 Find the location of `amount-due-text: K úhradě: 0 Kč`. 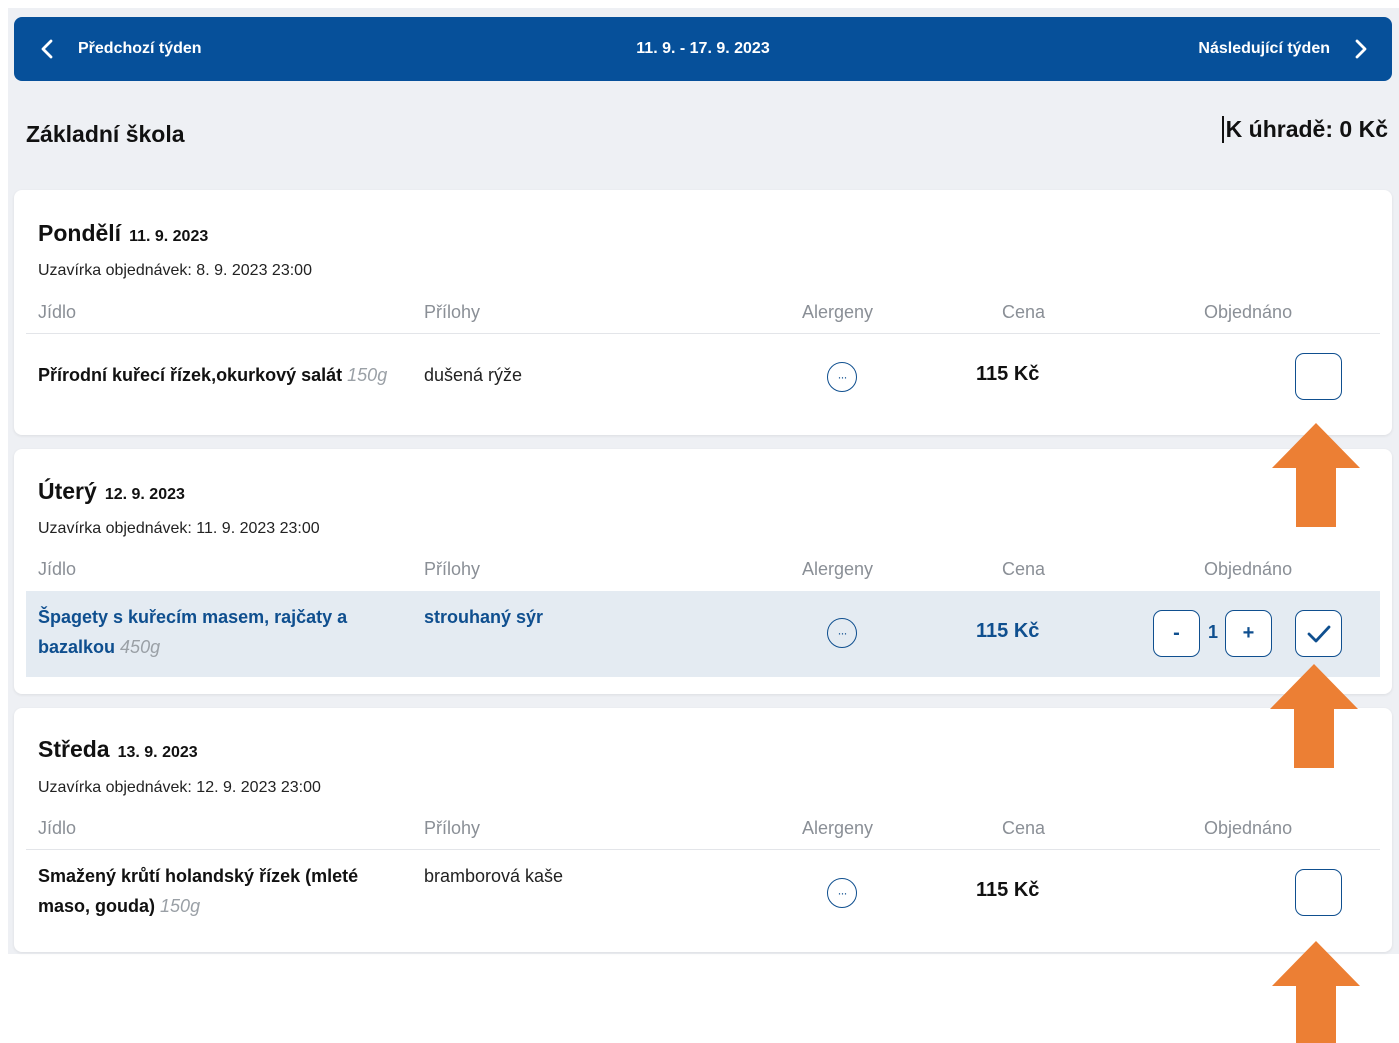

amount-due-text: K úhradě: 0 Kč is located at coordinates (1306, 129).